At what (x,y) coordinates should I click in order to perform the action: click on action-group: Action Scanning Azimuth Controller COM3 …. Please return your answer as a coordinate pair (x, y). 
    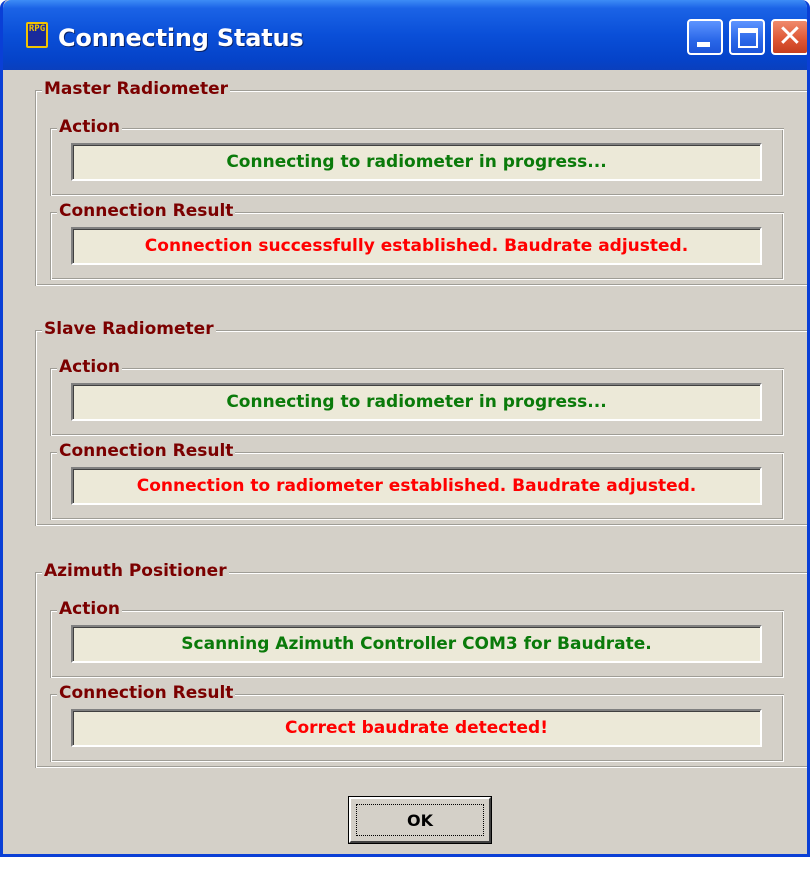
    Looking at the image, I should click on (417, 638).